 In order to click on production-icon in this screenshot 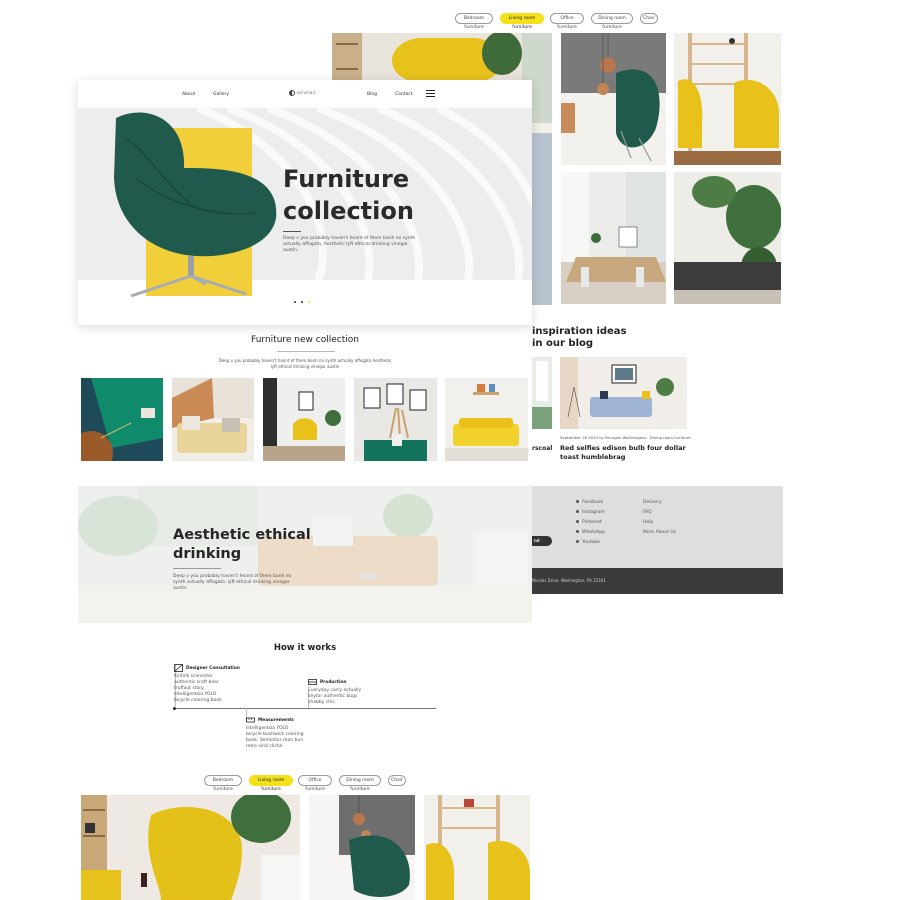, I will do `click(312, 682)`.